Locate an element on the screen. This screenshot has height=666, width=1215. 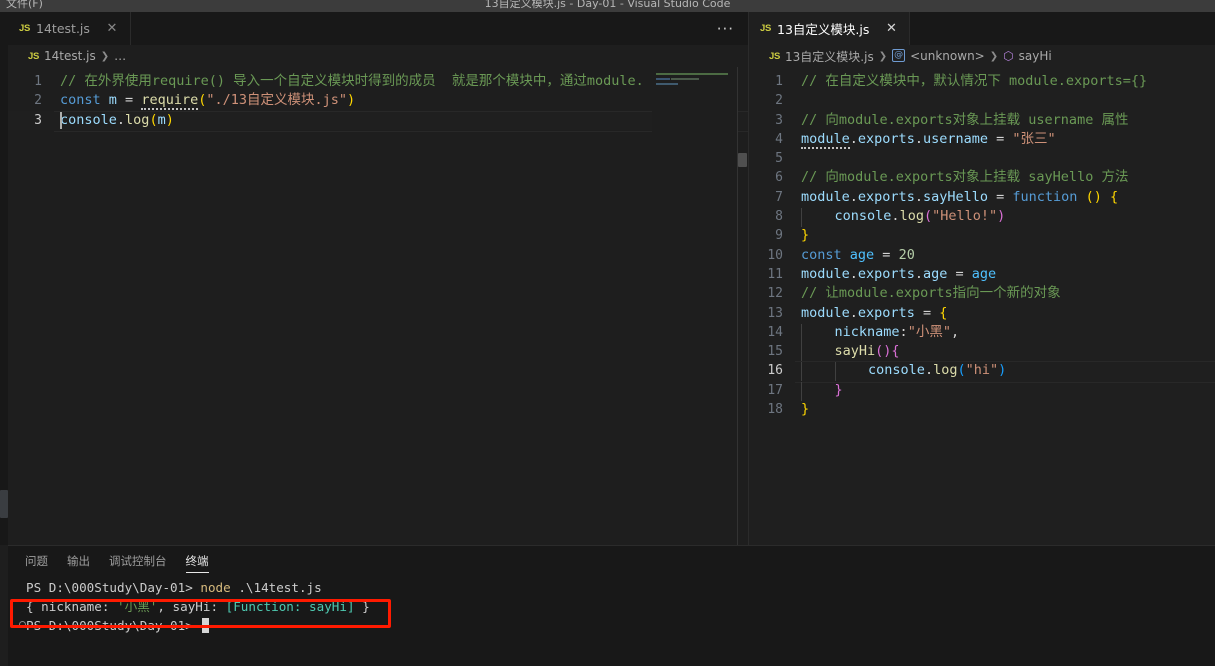
line-number: 3 is located at coordinates (779, 120).